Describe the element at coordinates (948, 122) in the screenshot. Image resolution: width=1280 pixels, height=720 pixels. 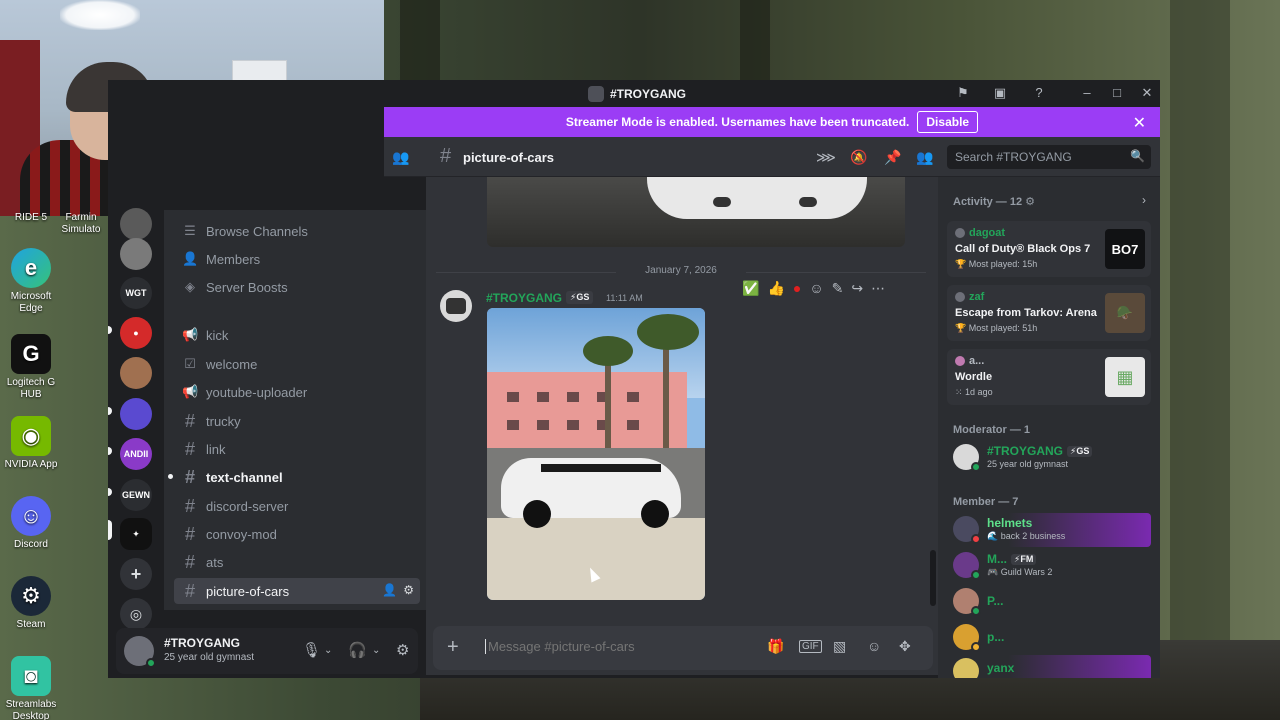
I see `disable-streamer-mode-button: Disable` at that location.